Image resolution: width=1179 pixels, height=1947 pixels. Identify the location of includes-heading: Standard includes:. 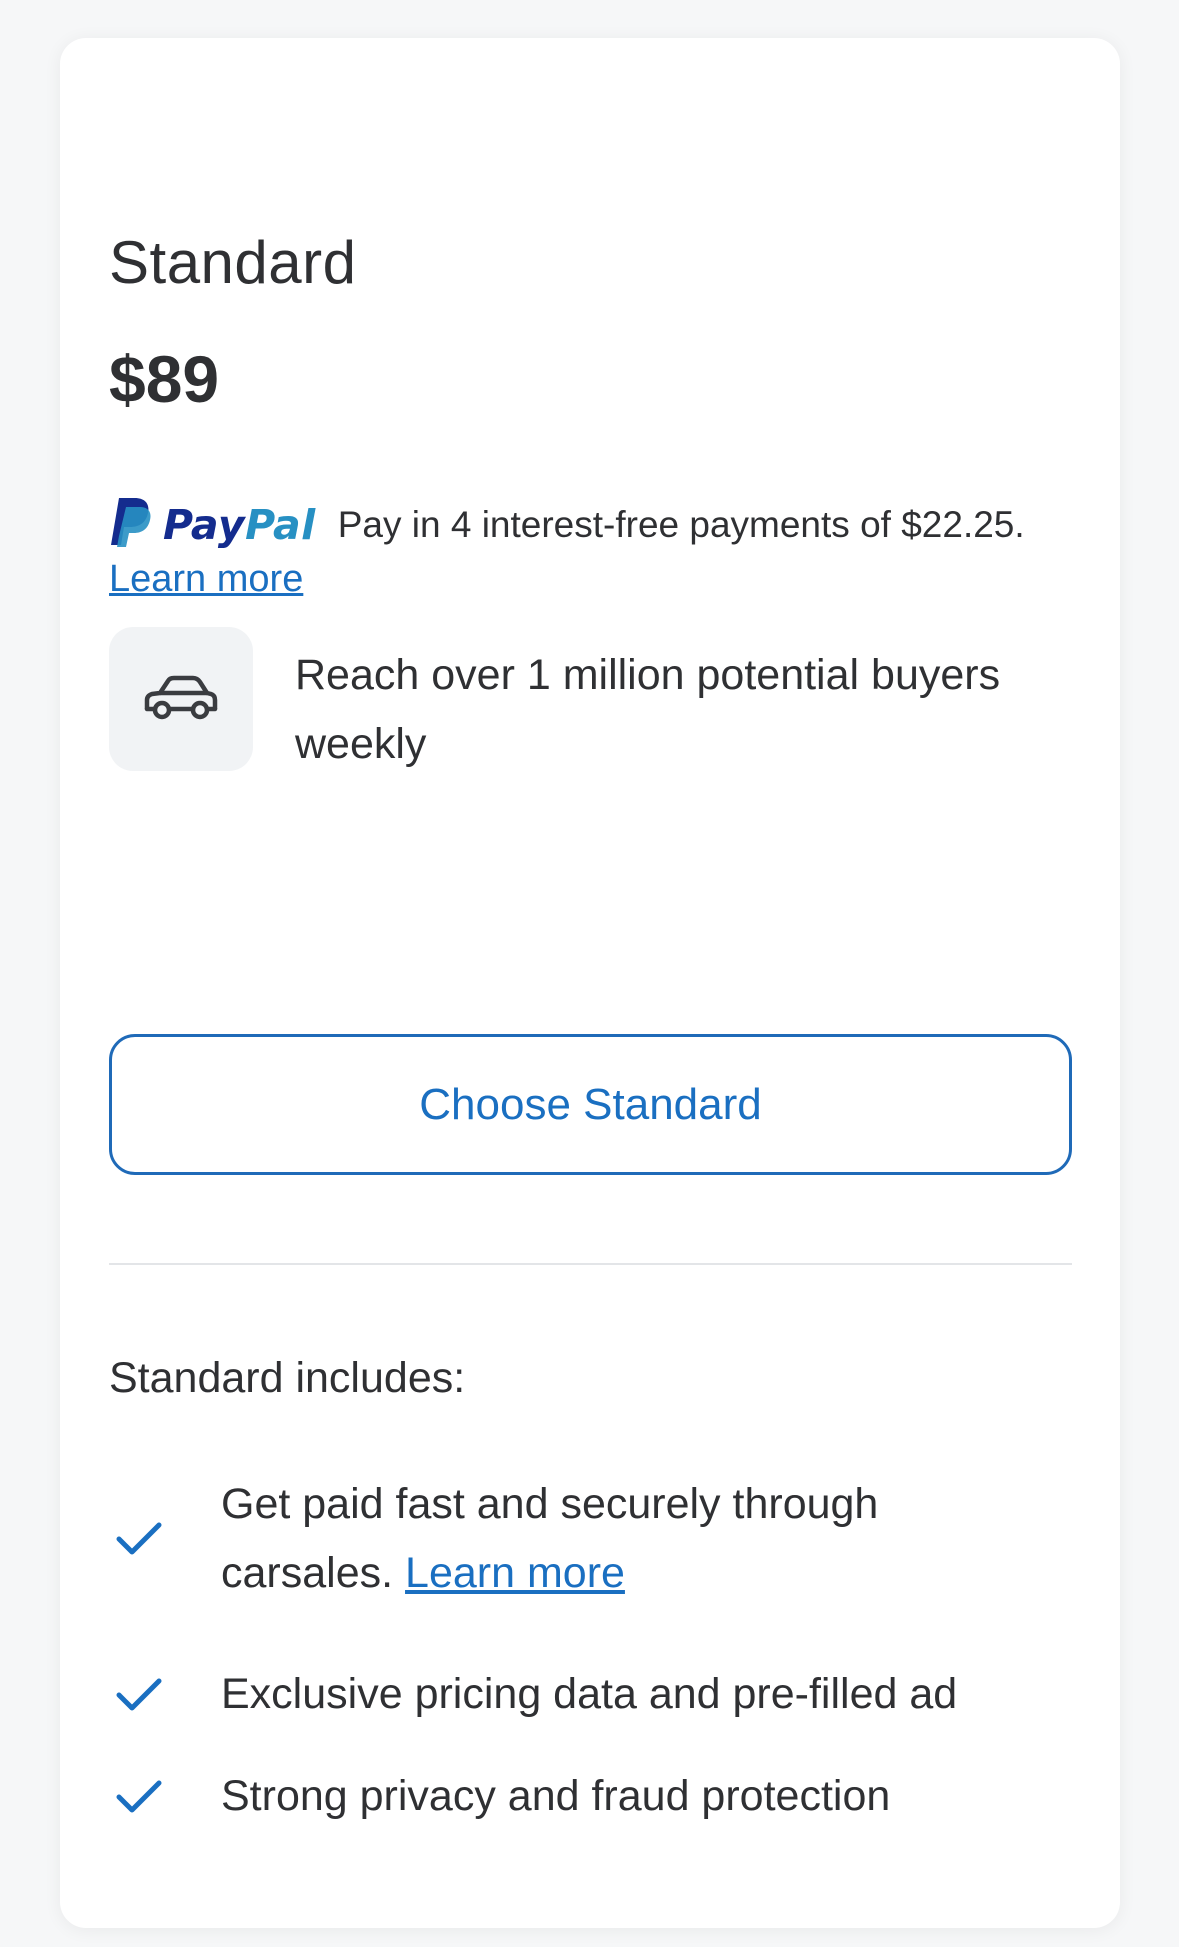
(287, 1378).